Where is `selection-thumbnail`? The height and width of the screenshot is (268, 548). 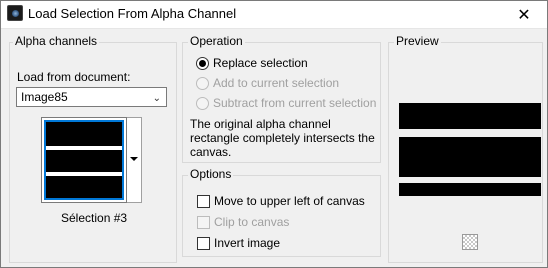 selection-thumbnail is located at coordinates (84, 160).